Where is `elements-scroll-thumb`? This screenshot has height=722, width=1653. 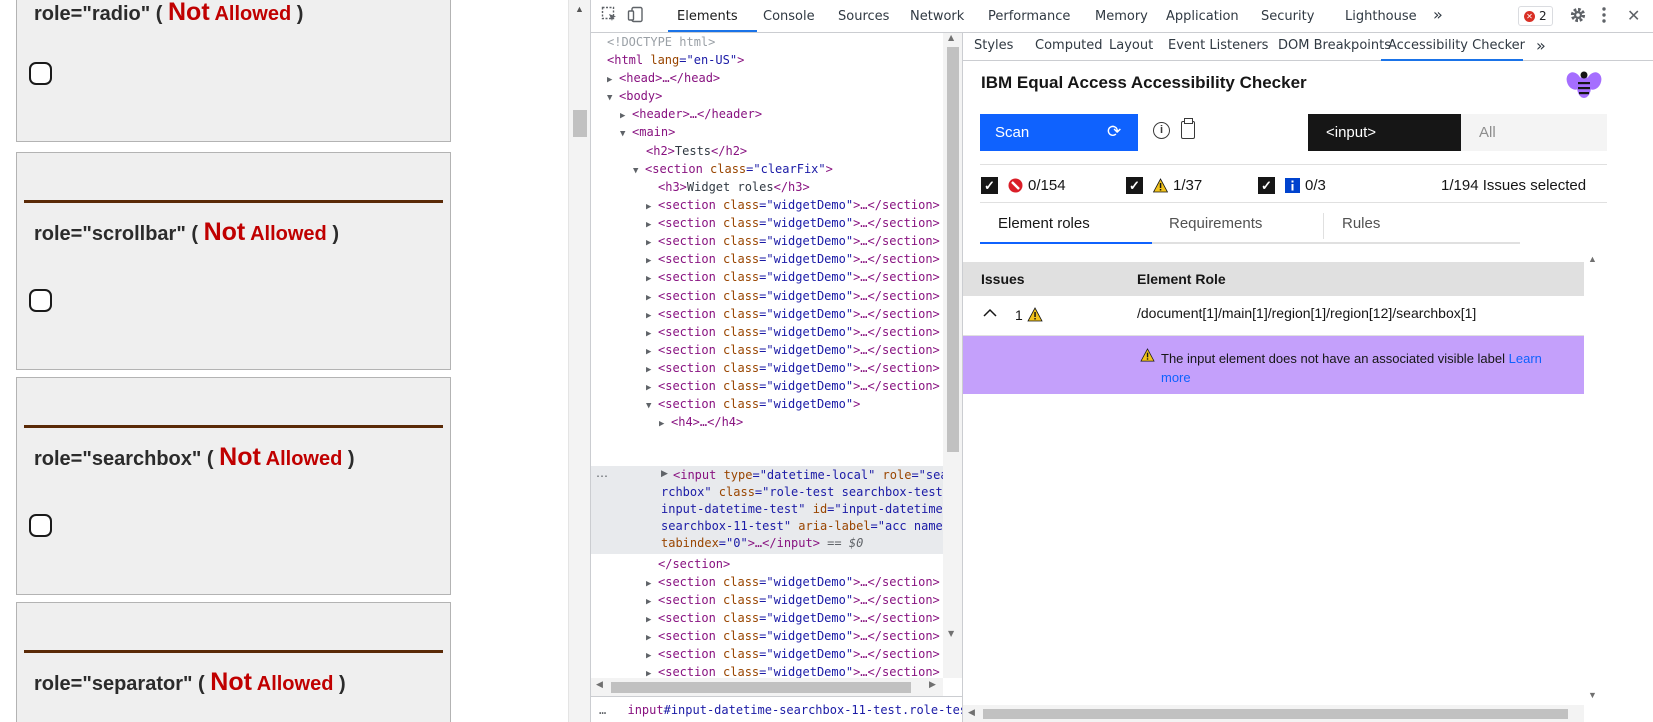 elements-scroll-thumb is located at coordinates (953, 249).